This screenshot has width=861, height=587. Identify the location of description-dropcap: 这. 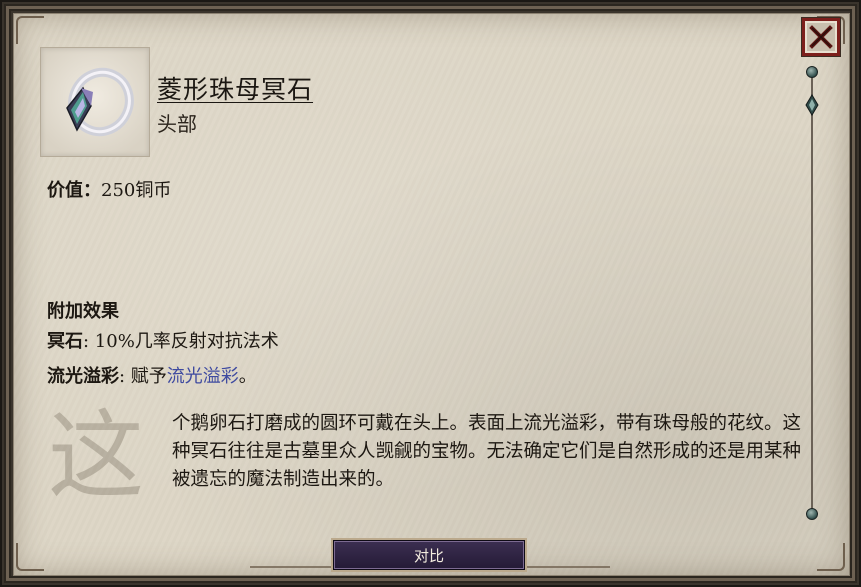
(96, 456).